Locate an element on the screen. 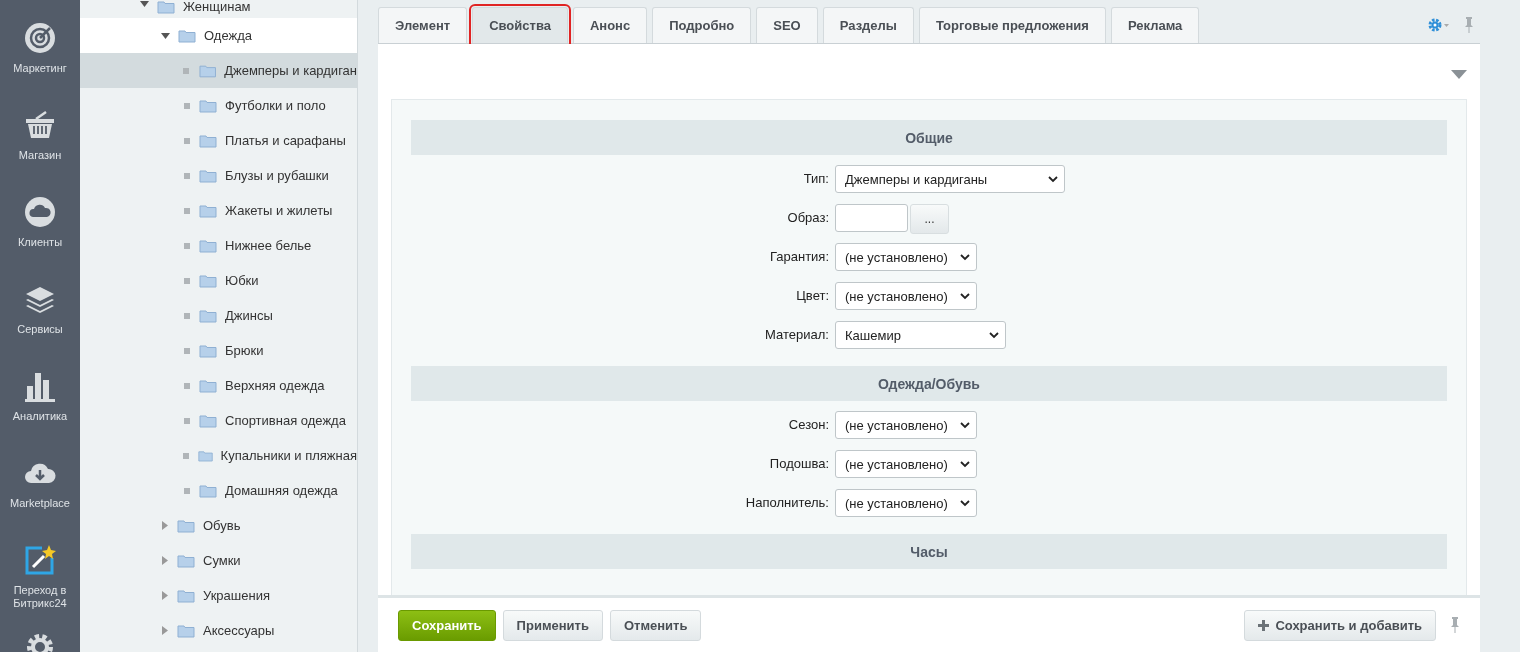 Image resolution: width=1520 pixels, height=652 pixels. action-button: Применить is located at coordinates (552, 625).